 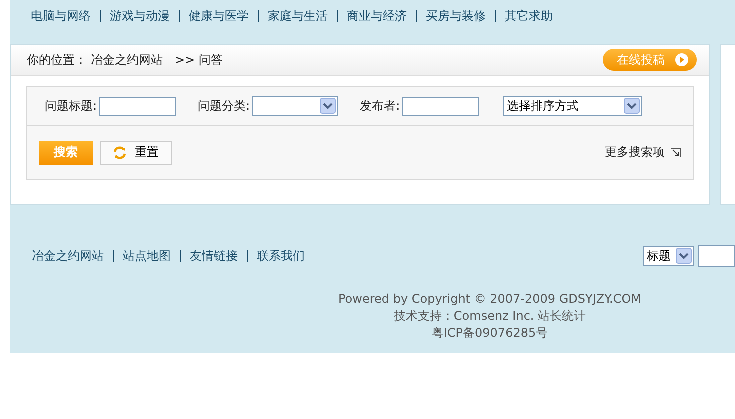 What do you see at coordinates (213, 256) in the screenshot?
I see `footer-link: 友情链接` at bounding box center [213, 256].